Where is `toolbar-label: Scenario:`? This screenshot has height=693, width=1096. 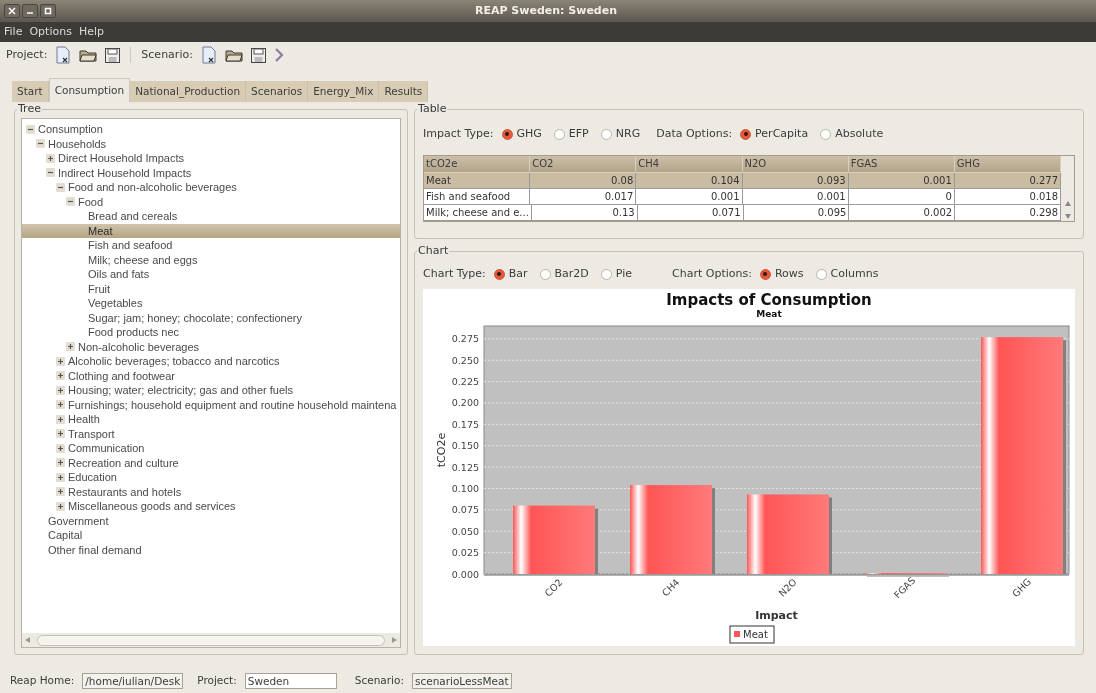 toolbar-label: Scenario: is located at coordinates (167, 54).